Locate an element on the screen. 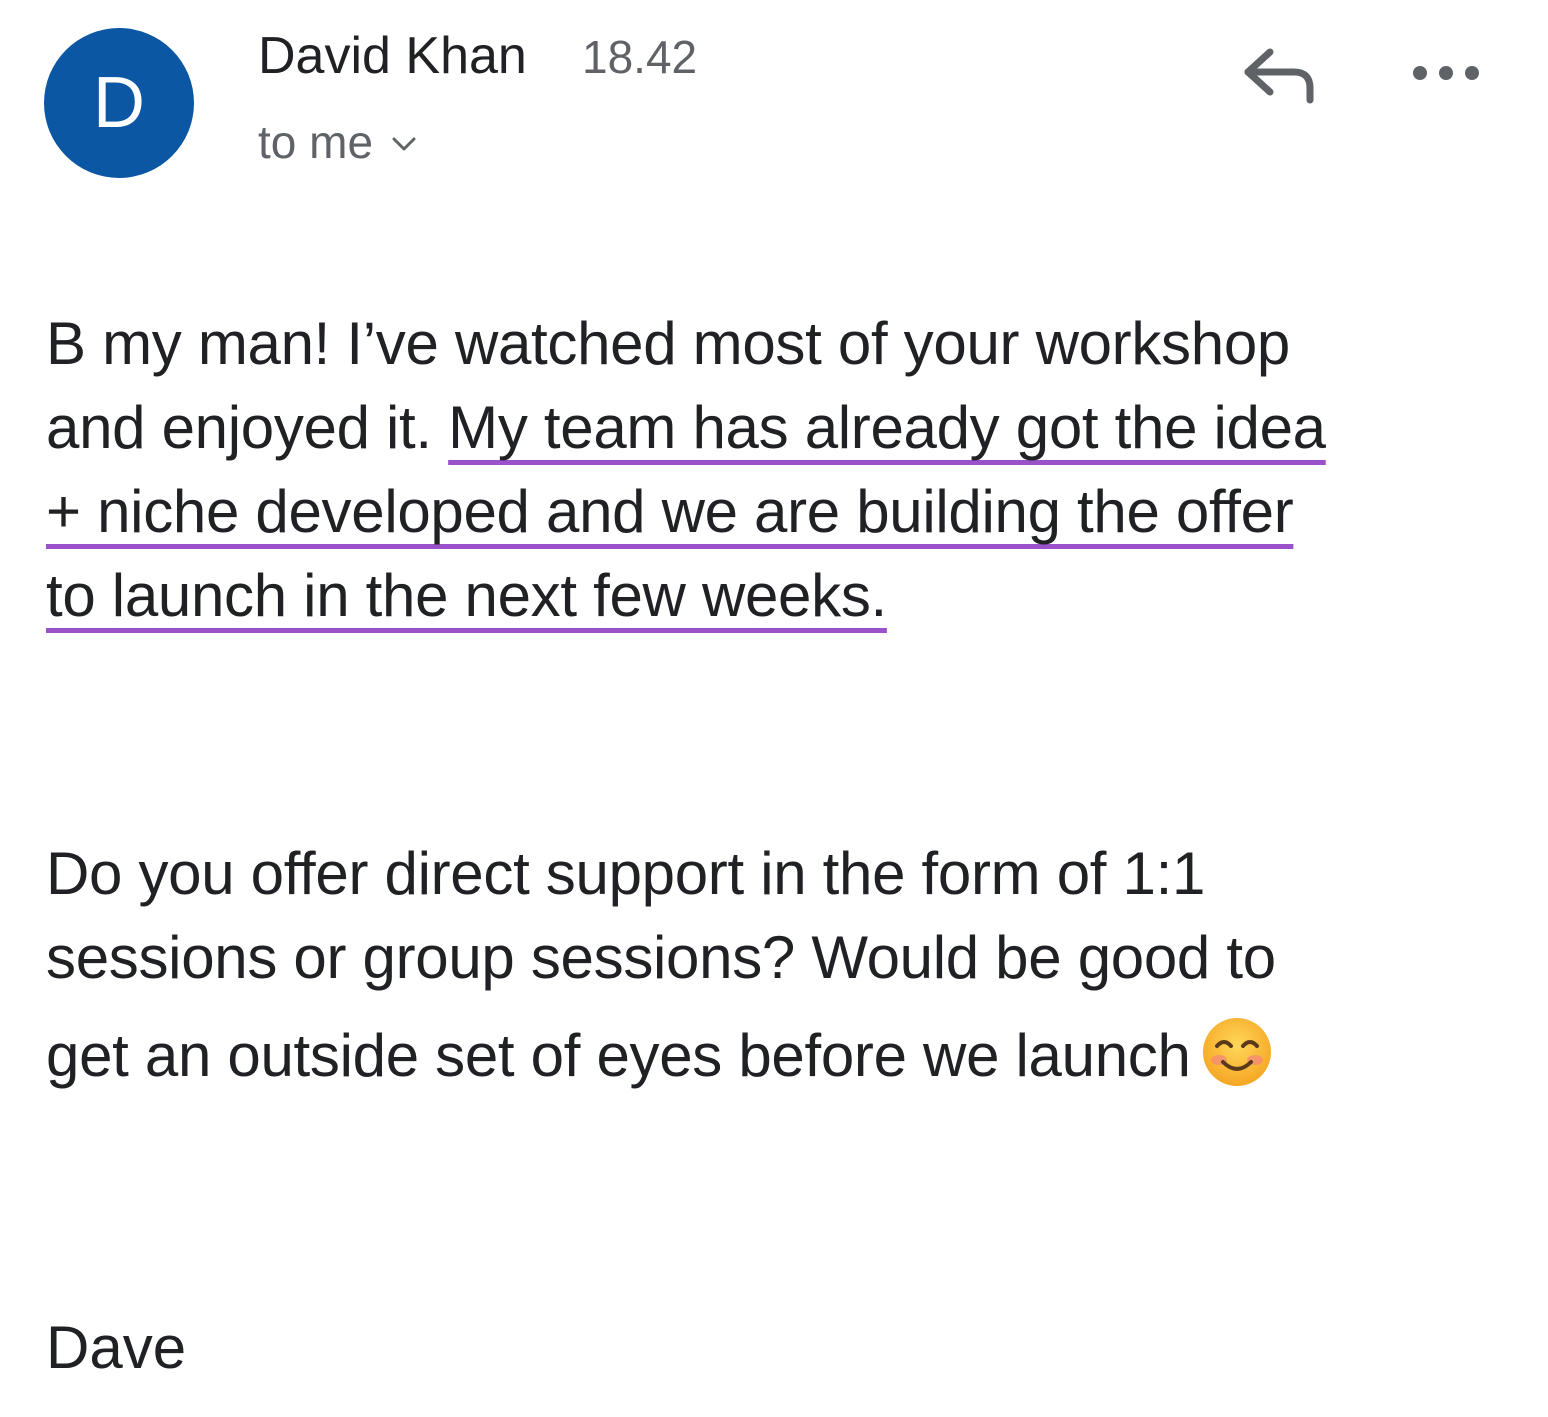 This screenshot has width=1548, height=1417. chevron-down-icon is located at coordinates (404, 144).